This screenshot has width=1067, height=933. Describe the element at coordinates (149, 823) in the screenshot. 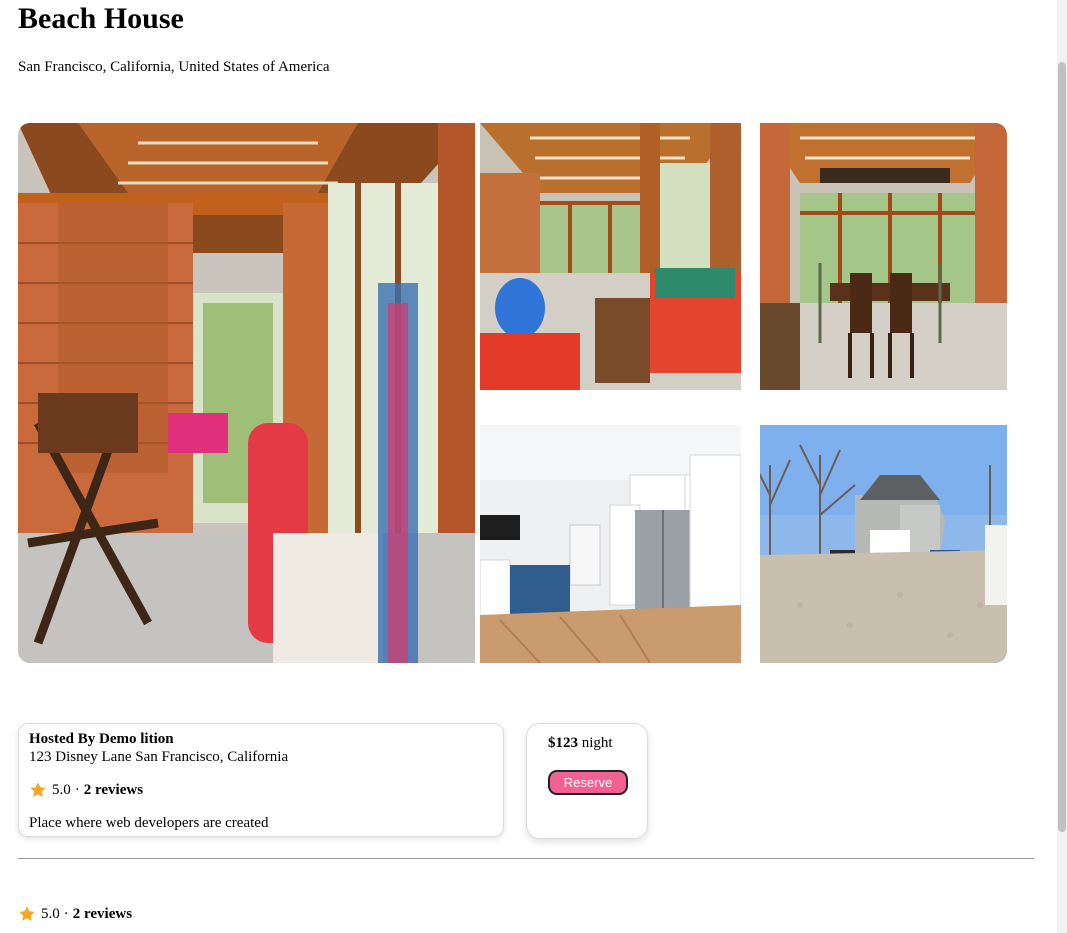

I see `listing-description: Place where web developers are created` at that location.